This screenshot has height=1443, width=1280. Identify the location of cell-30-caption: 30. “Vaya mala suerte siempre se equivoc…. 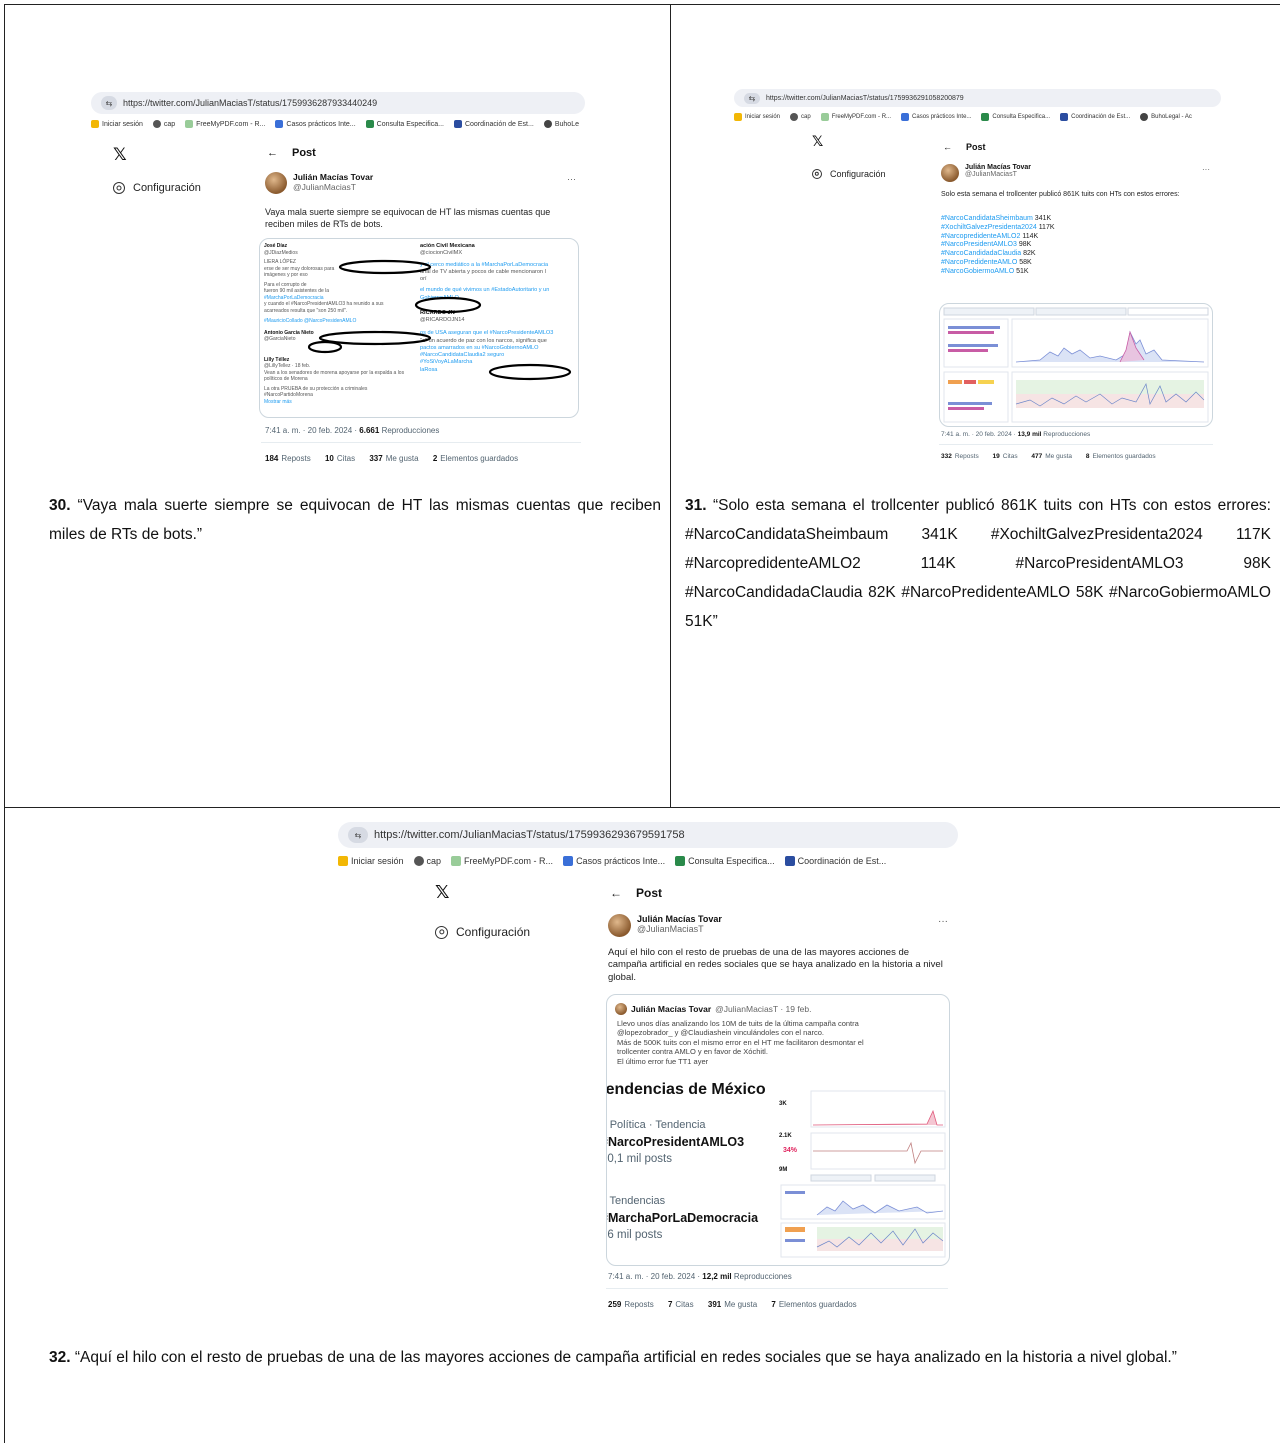
(337, 636).